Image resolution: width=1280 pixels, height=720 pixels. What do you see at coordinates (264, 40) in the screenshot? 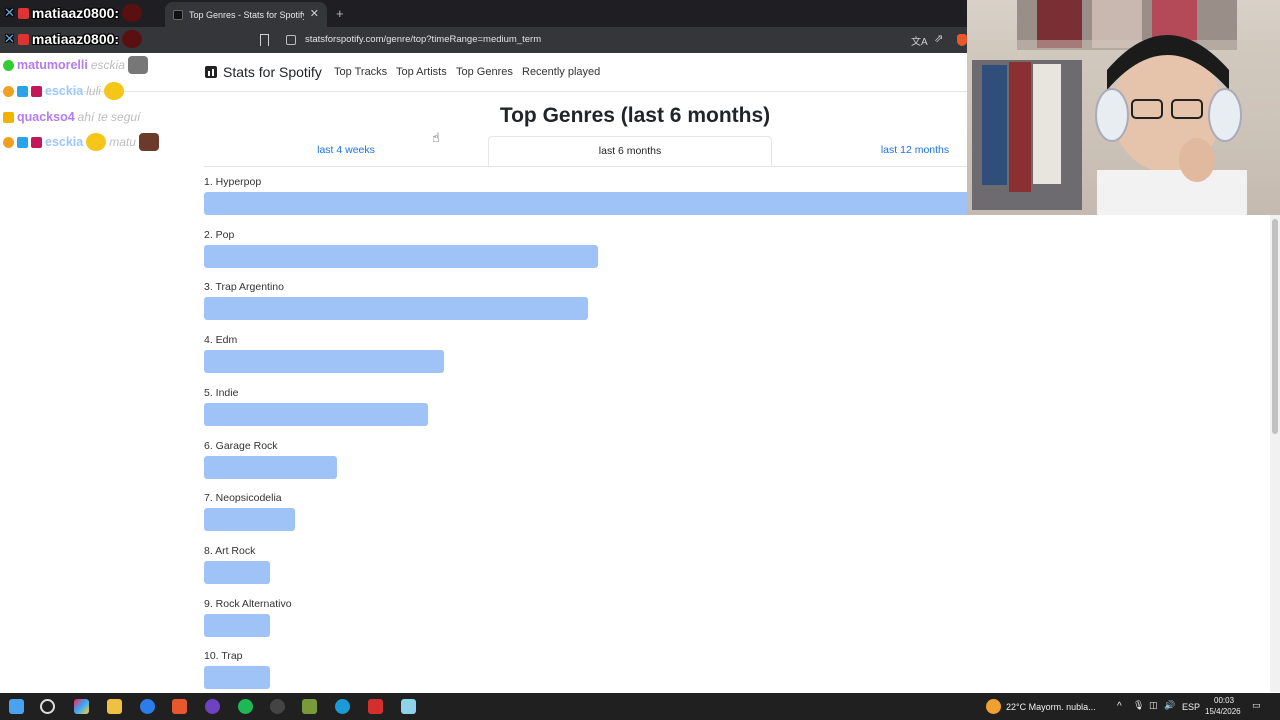
I see `bookmark-icon` at bounding box center [264, 40].